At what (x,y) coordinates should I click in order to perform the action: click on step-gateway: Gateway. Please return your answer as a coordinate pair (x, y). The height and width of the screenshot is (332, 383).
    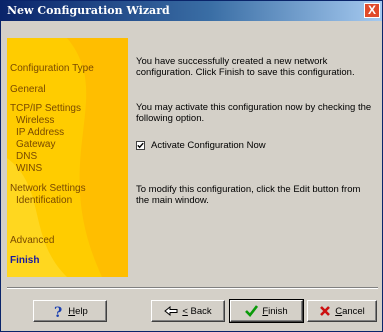
    Looking at the image, I should click on (36, 144).